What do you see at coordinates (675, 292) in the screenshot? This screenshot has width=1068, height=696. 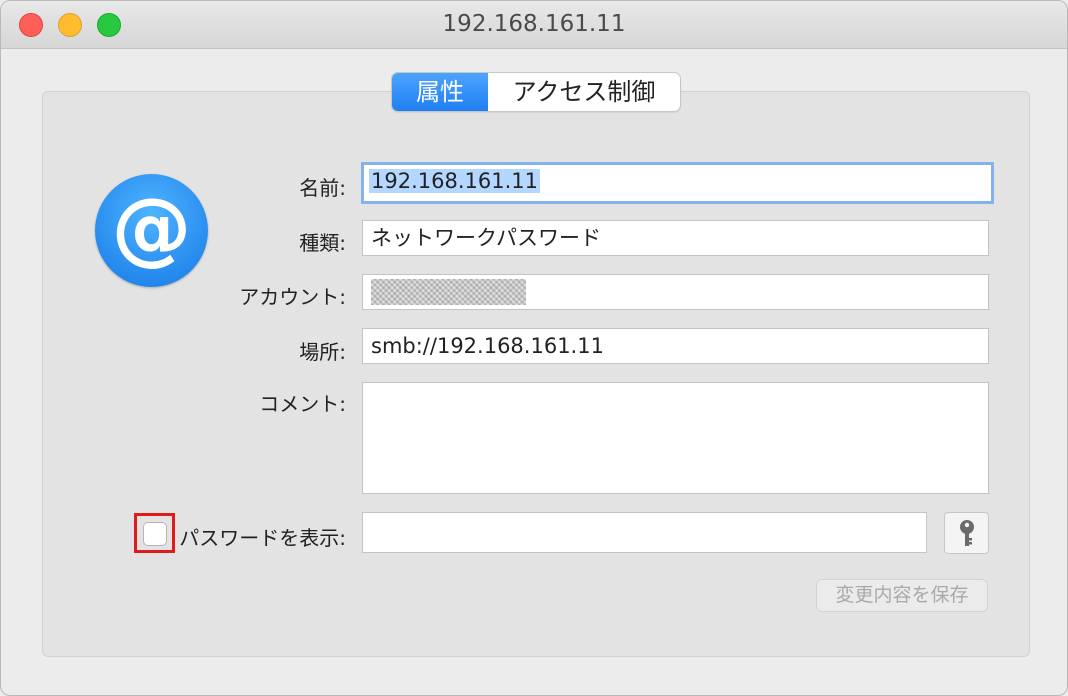 I see `account-field` at bounding box center [675, 292].